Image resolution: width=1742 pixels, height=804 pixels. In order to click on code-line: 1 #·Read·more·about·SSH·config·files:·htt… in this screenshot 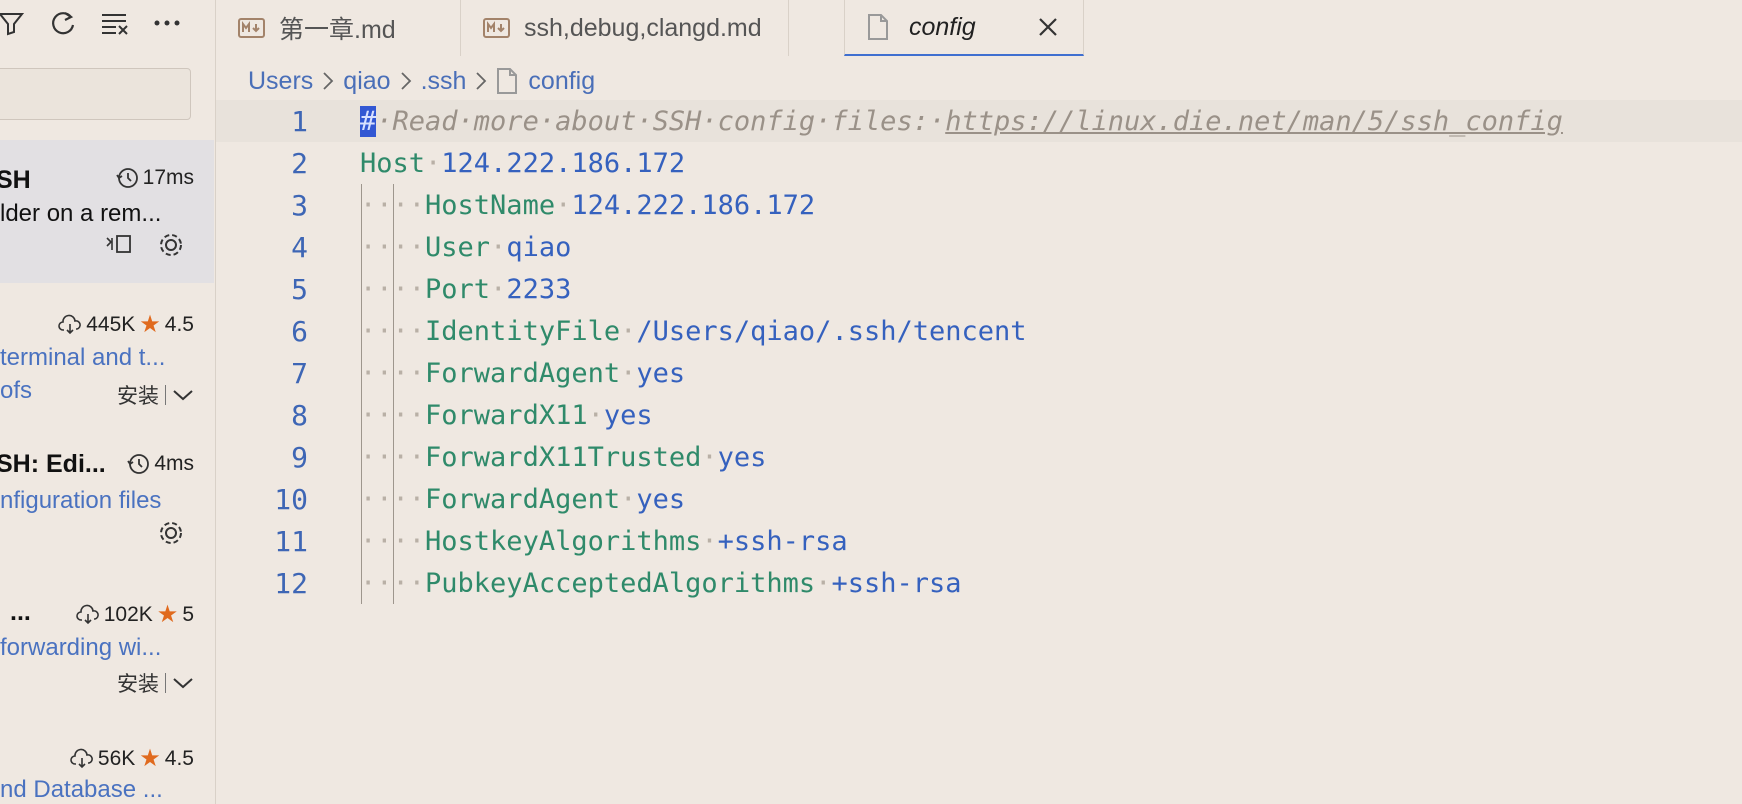, I will do `click(979, 121)`.